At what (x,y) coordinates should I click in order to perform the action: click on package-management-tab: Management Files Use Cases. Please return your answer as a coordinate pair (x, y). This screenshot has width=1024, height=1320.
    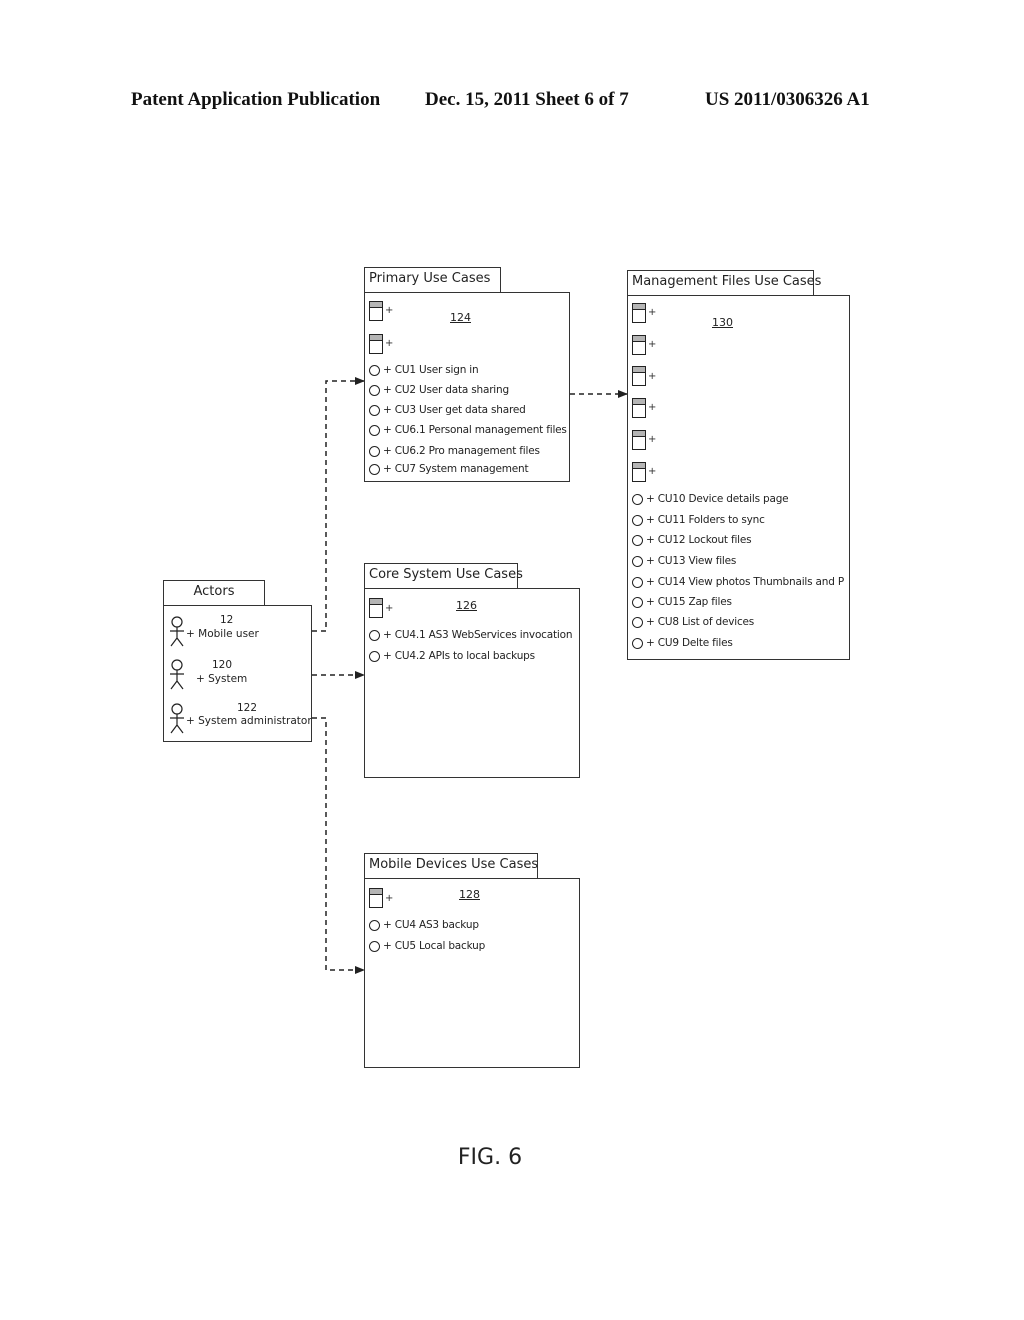
    Looking at the image, I should click on (724, 283).